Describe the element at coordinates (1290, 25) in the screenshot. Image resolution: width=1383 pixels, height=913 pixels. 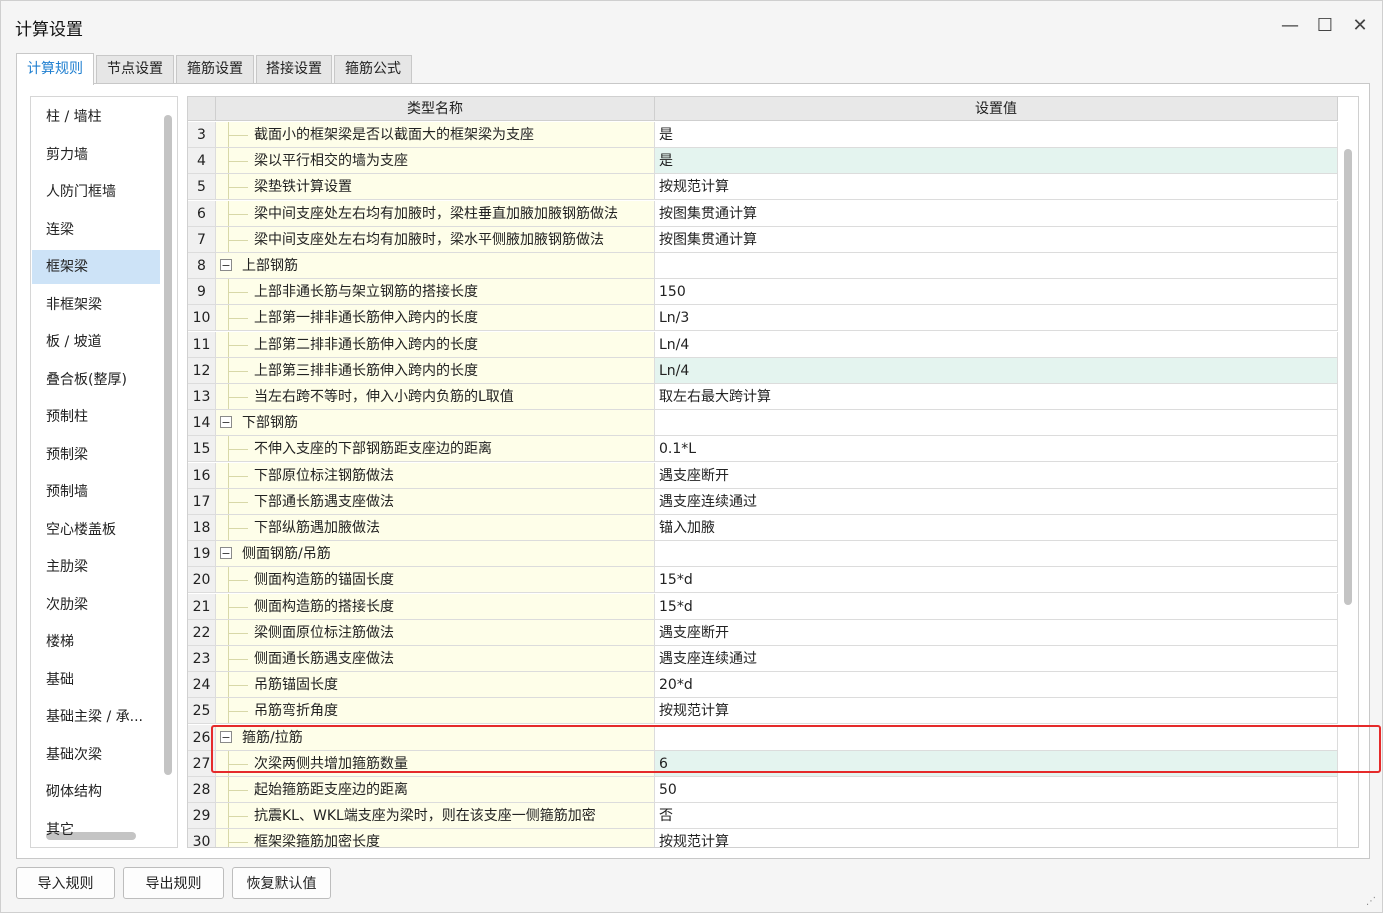
I see `minimize-button: —` at that location.